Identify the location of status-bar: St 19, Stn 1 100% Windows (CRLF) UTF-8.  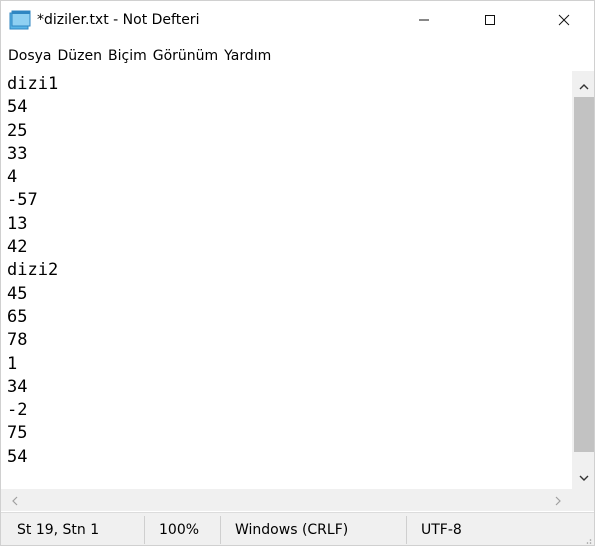
(297, 528).